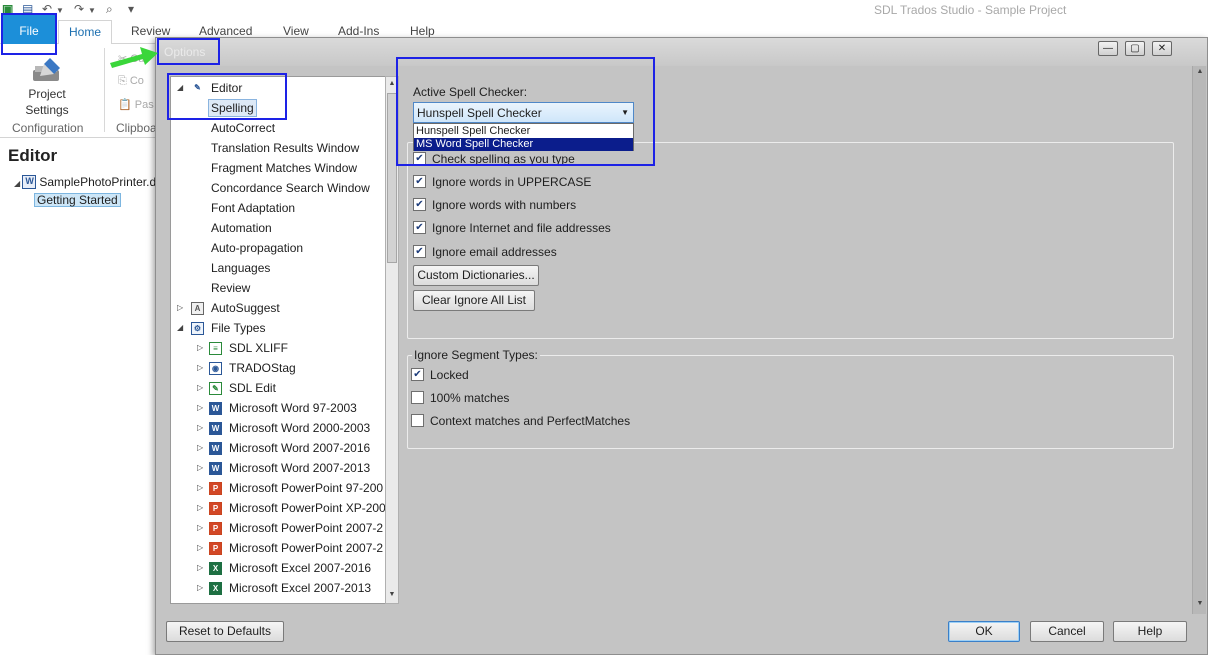  I want to click on tab-advanced: Advanced, so click(225, 31).